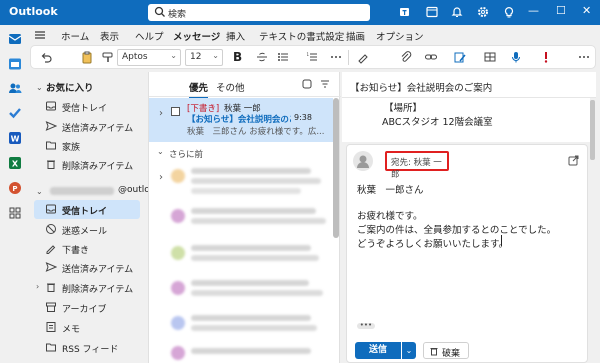 Image resolution: width=600 pixels, height=363 pixels. I want to click on bold-button: B, so click(237, 57).